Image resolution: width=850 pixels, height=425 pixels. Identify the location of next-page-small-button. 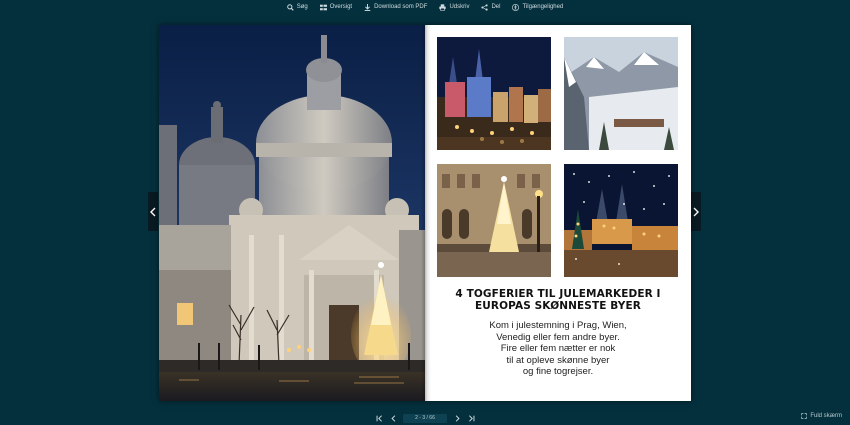
(457, 418).